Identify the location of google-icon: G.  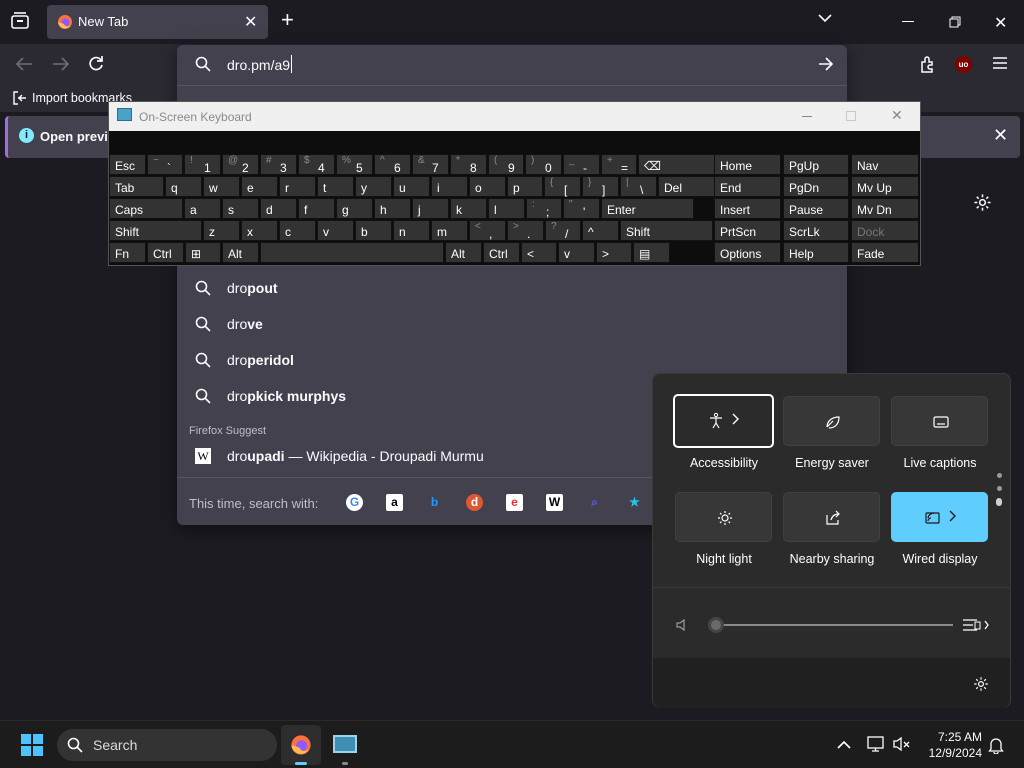
(354, 502).